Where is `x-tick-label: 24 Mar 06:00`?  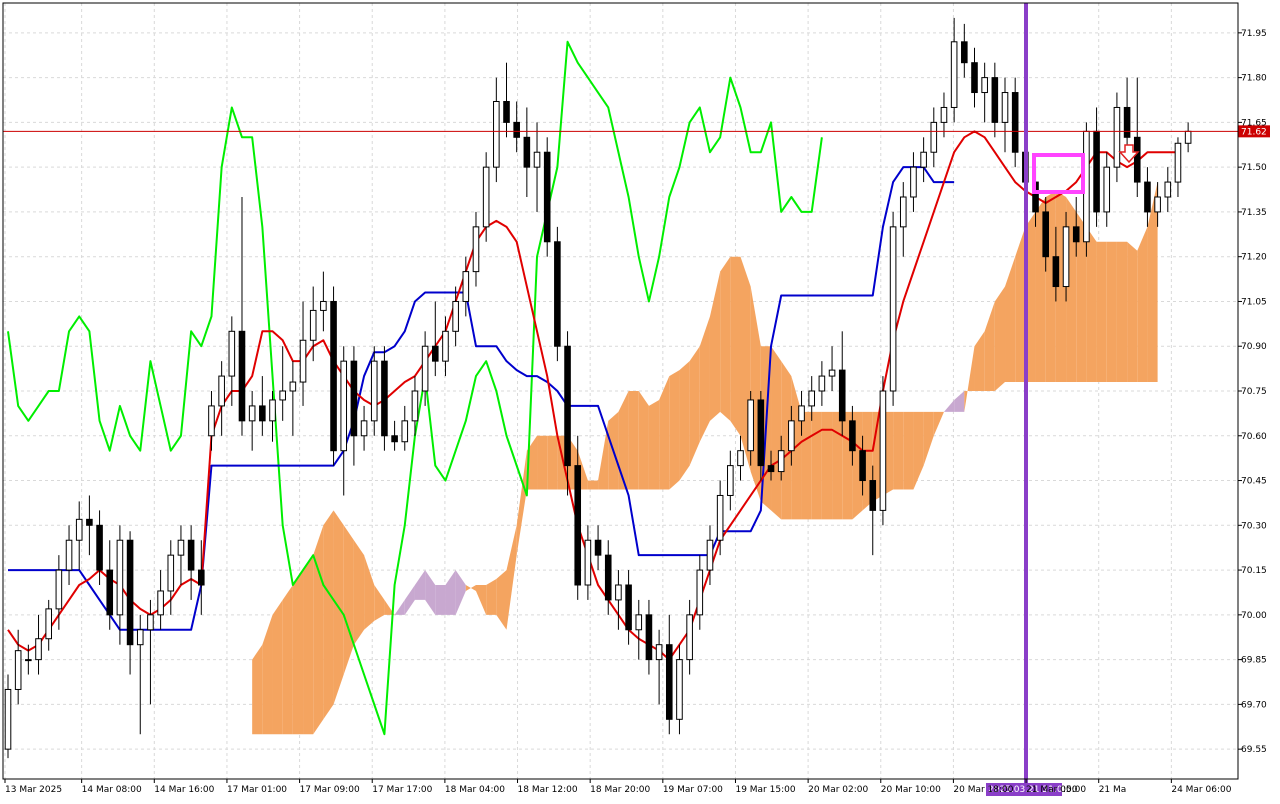
x-tick-label: 24 Mar 06:00 is located at coordinates (1201, 790).